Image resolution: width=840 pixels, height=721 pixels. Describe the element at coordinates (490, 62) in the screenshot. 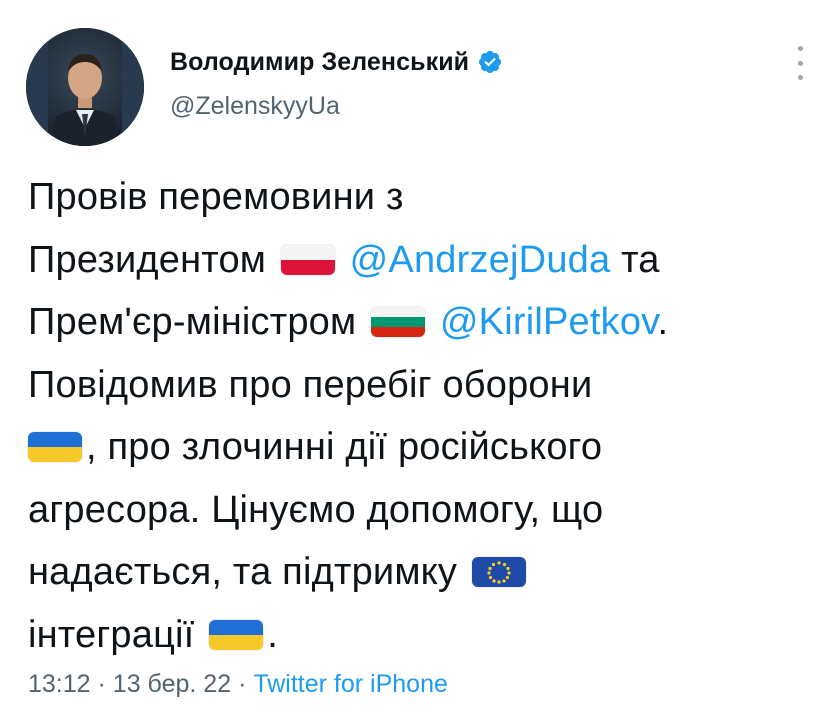

I see `verified-badge-icon` at that location.